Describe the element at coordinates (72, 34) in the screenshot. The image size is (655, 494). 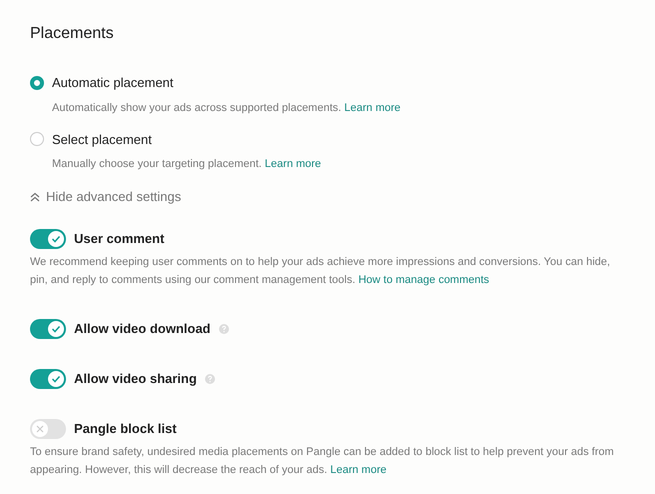
I see `section-title: Placements` at that location.